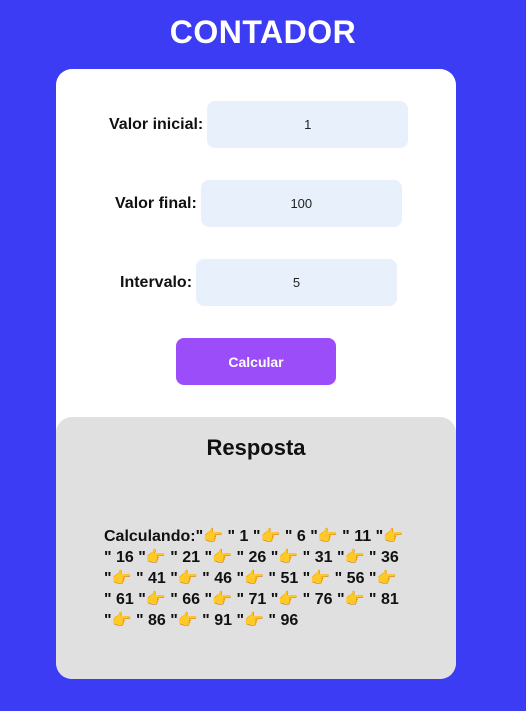 The image size is (526, 711). Describe the element at coordinates (263, 32) in the screenshot. I see `page-title: CONTADOR` at that location.